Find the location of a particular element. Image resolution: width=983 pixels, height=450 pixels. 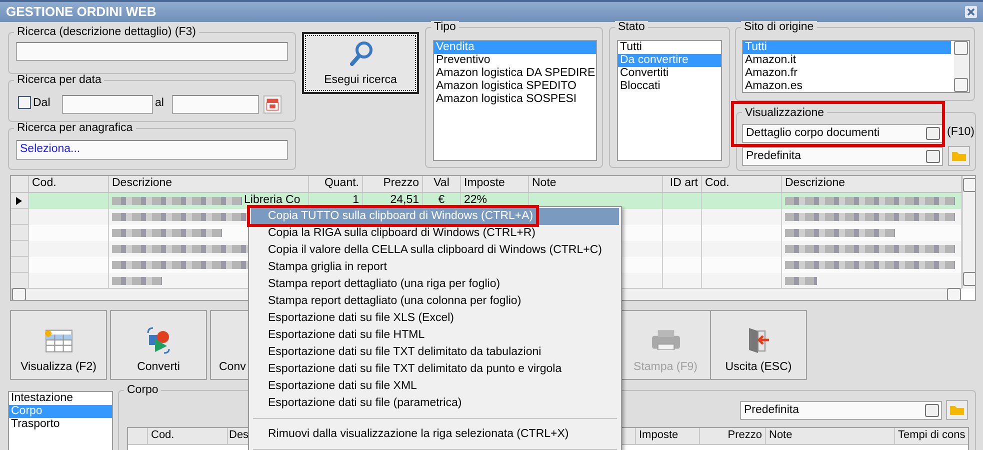

date-to-label: al is located at coordinates (159, 104).